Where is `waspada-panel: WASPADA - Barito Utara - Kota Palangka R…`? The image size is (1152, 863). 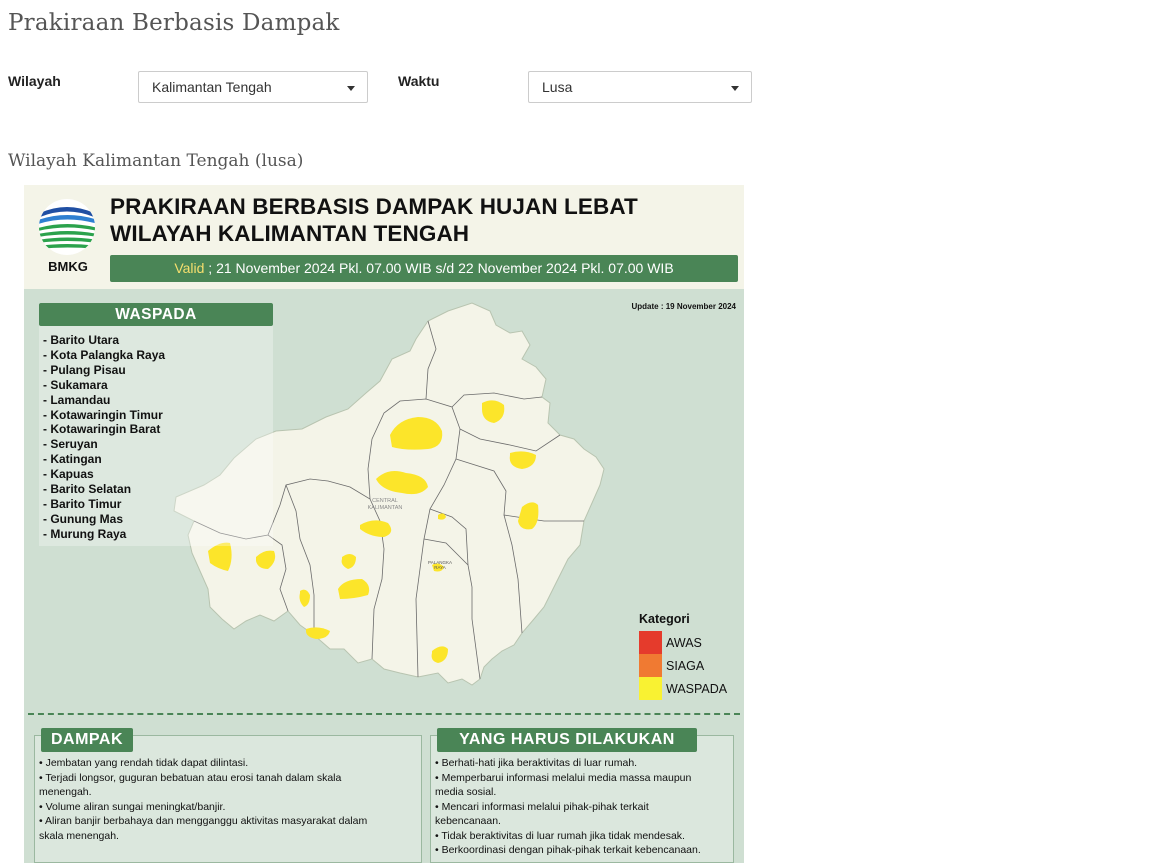
waspada-panel: WASPADA - Barito Utara - Kota Palangka R… is located at coordinates (156, 424).